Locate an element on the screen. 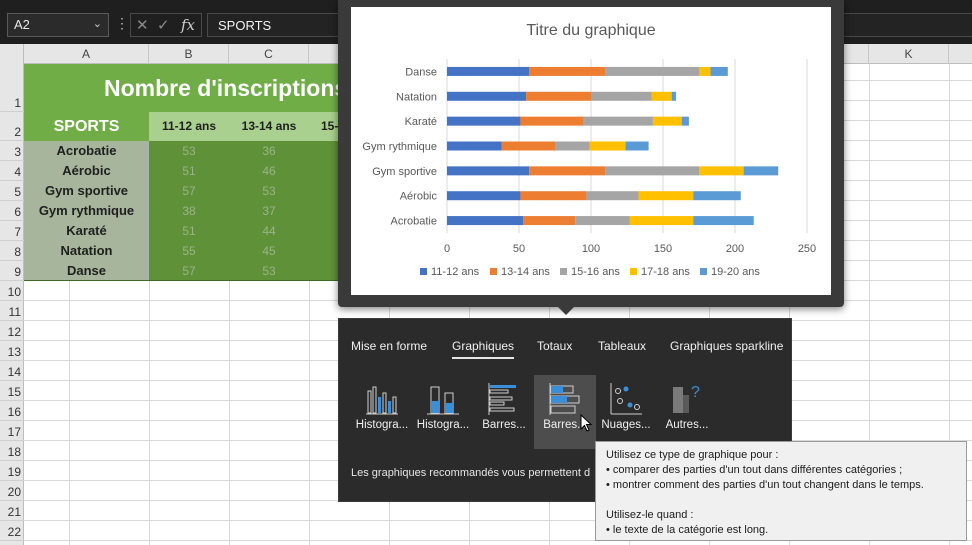  row-header-13: 13 is located at coordinates (12, 351).